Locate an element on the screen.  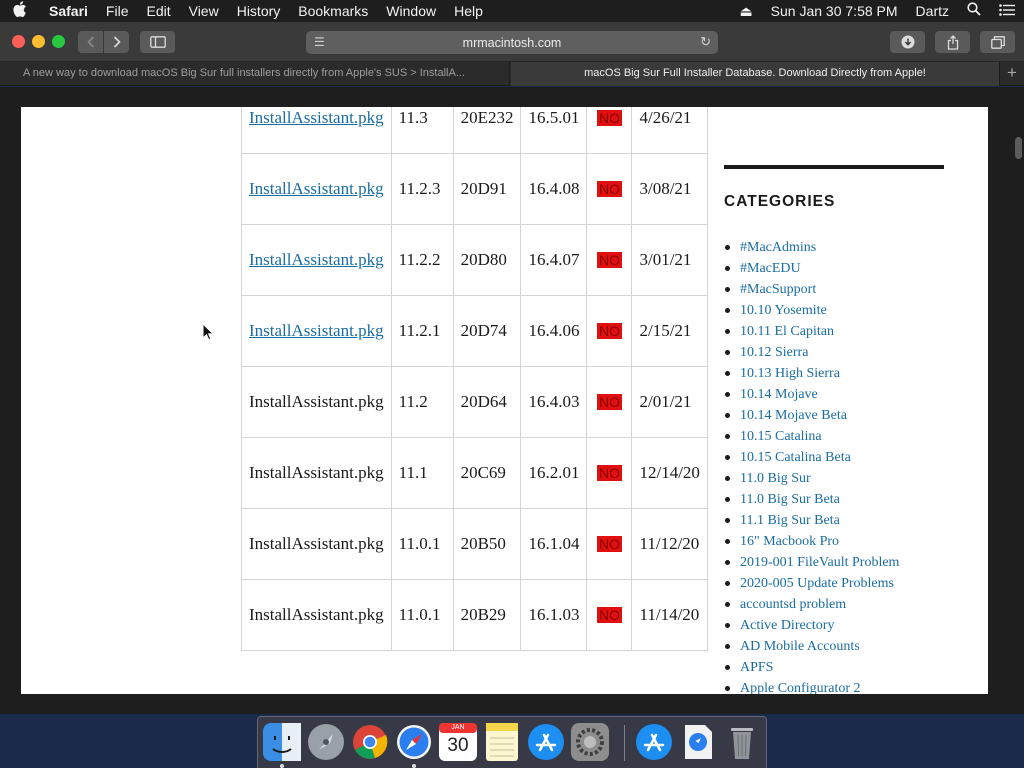
category-link: 10.15 Catalina is located at coordinates (834, 436).